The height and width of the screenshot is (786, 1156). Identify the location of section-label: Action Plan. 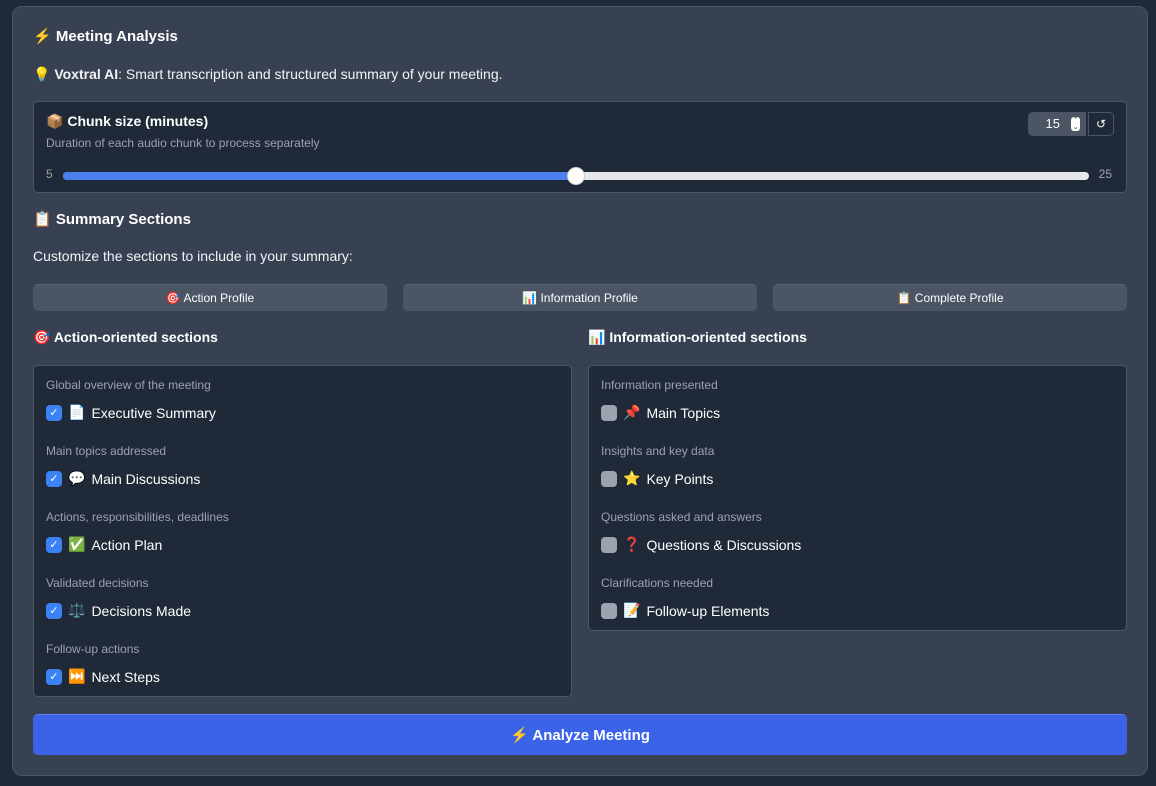
(127, 544).